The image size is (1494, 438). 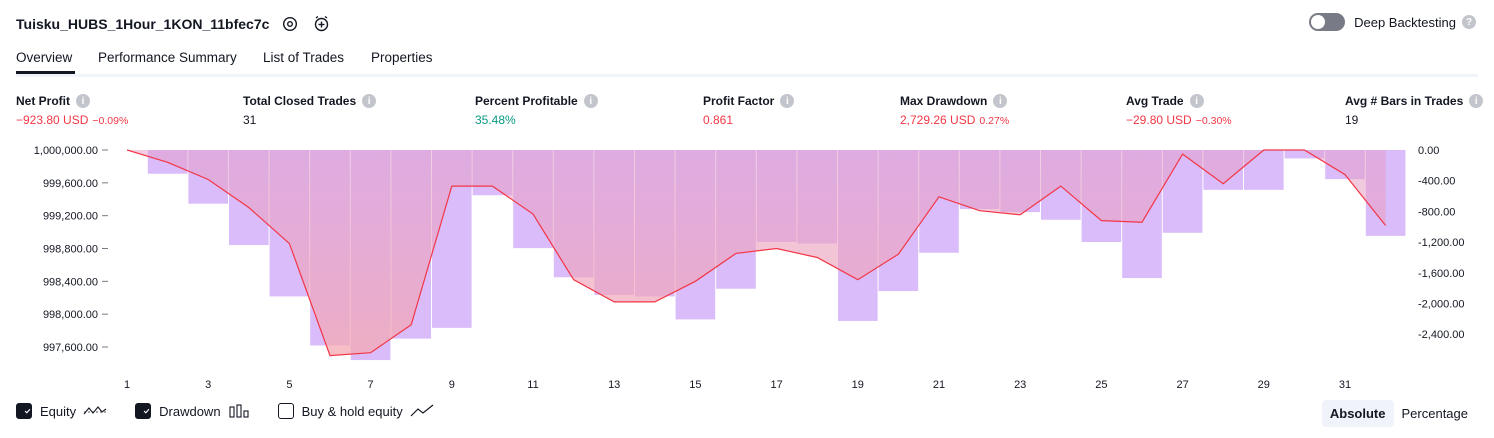 I want to click on drawdown-bars-icon, so click(x=239, y=411).